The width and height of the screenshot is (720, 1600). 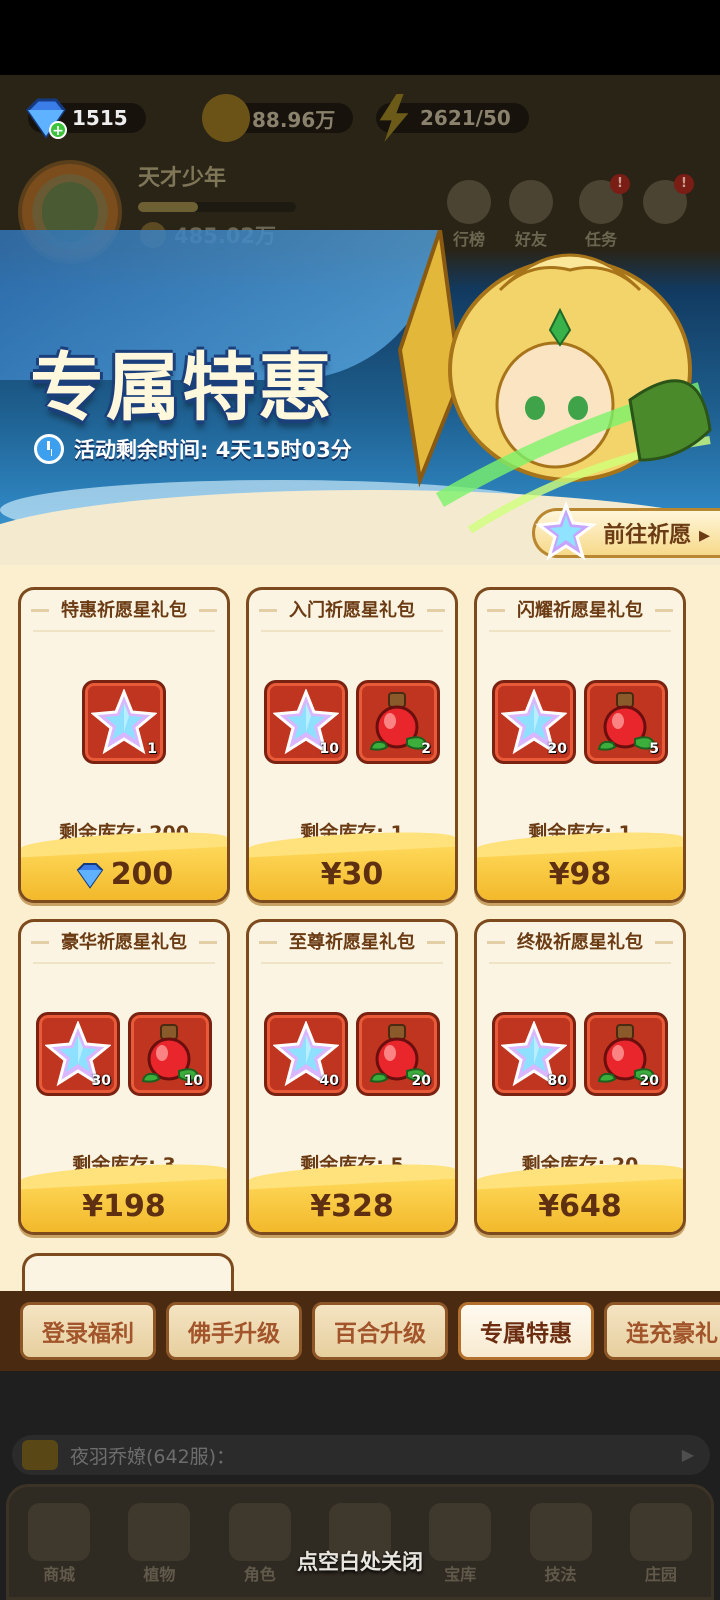 I want to click on tab-4: 连充豪礼, so click(x=662, y=1331).